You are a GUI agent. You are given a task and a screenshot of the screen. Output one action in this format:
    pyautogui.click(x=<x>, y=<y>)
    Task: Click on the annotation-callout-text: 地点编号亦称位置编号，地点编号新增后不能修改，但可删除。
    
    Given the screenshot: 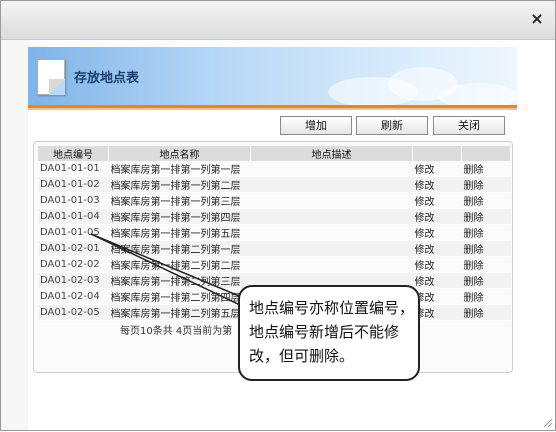 What is the action you would take?
    pyautogui.click(x=332, y=332)
    